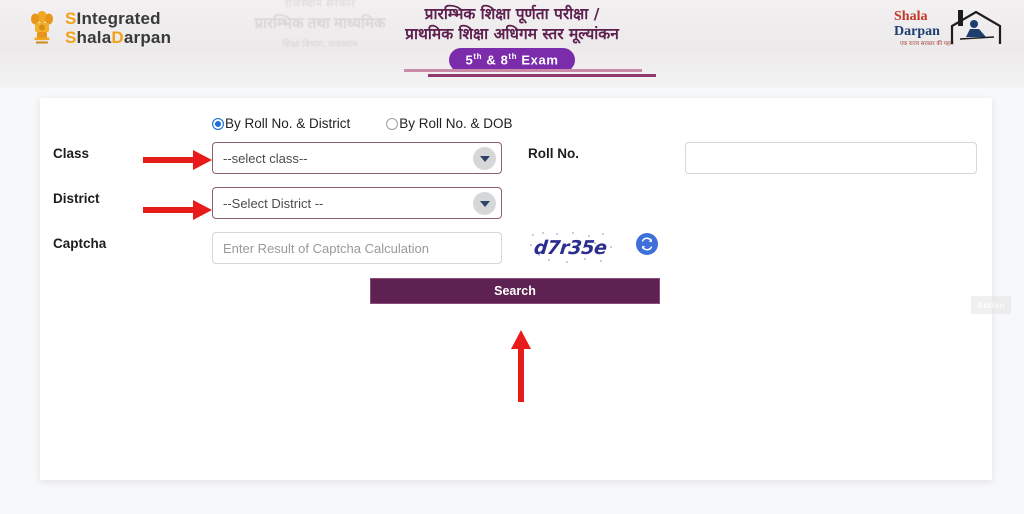 The image size is (1024, 514). I want to click on shaladarpan-logo: Shala Darpan एक राज्य सरकार की पहल, so click(948, 29).